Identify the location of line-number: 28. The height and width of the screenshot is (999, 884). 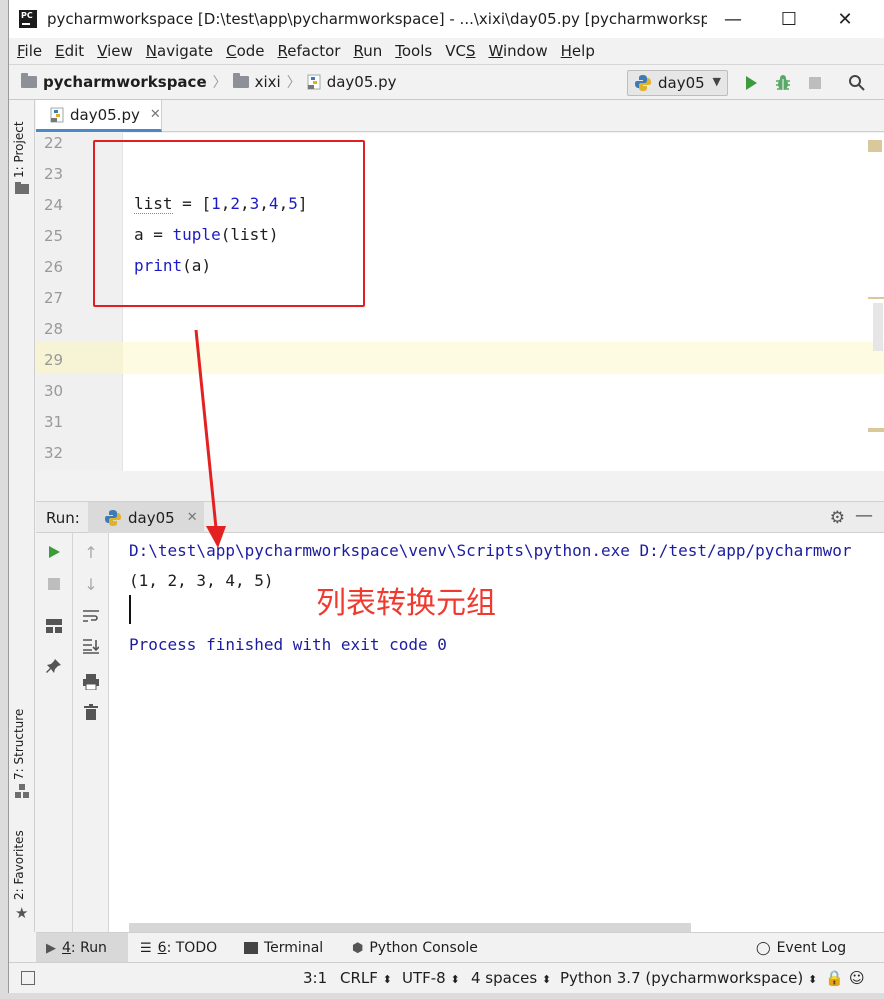
(54, 329).